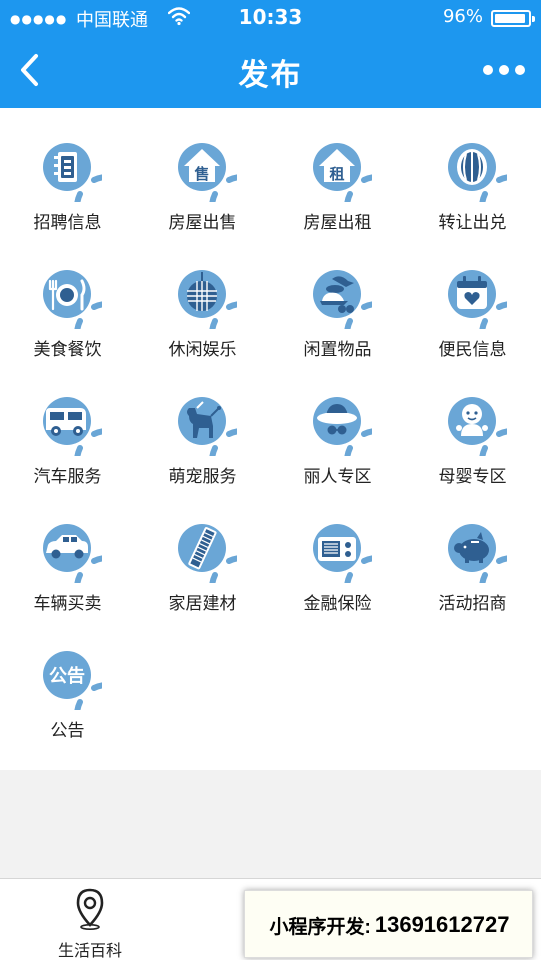  What do you see at coordinates (337, 604) in the screenshot?
I see `category-label: 金融保险` at bounding box center [337, 604].